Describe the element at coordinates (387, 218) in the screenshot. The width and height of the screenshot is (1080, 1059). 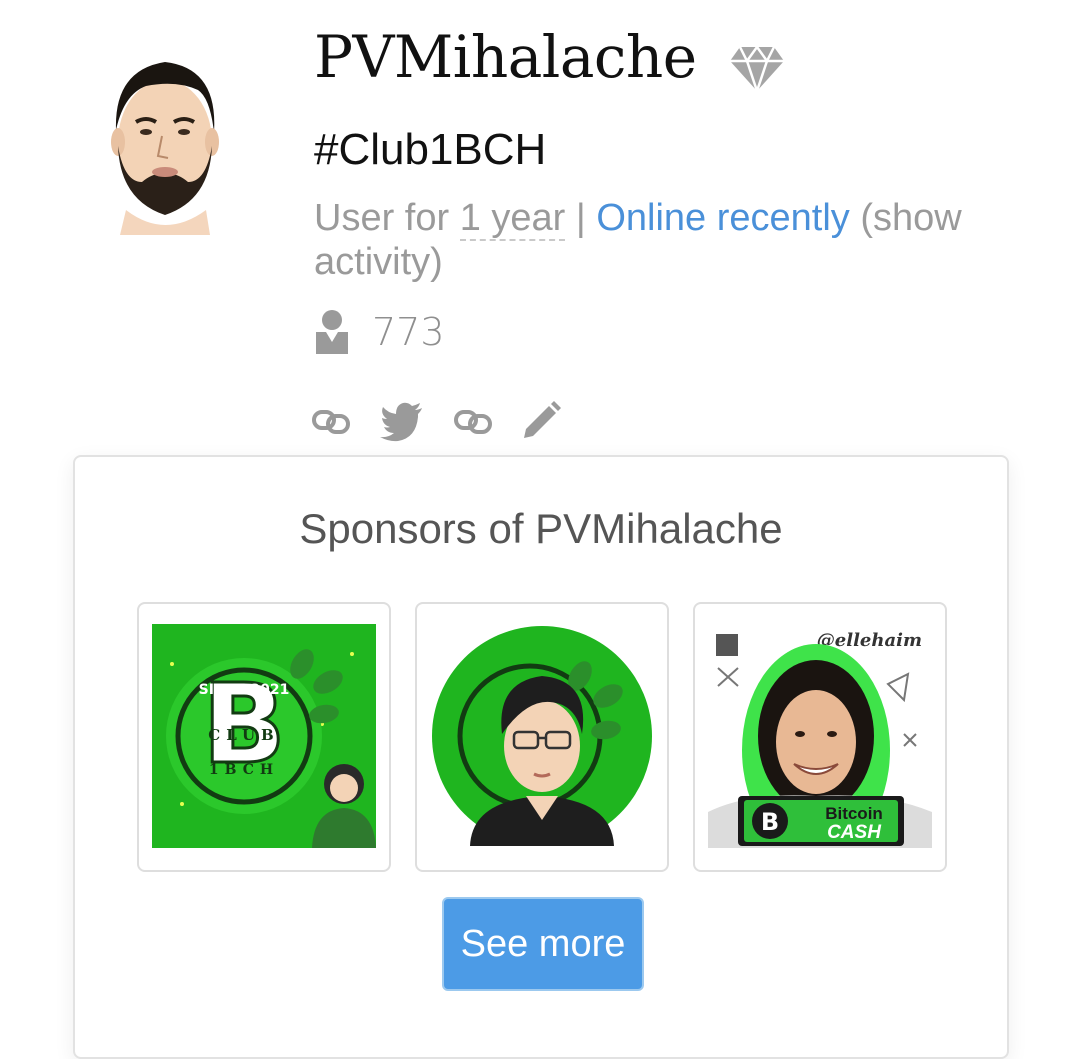
I see `user-for-label: User for` at that location.